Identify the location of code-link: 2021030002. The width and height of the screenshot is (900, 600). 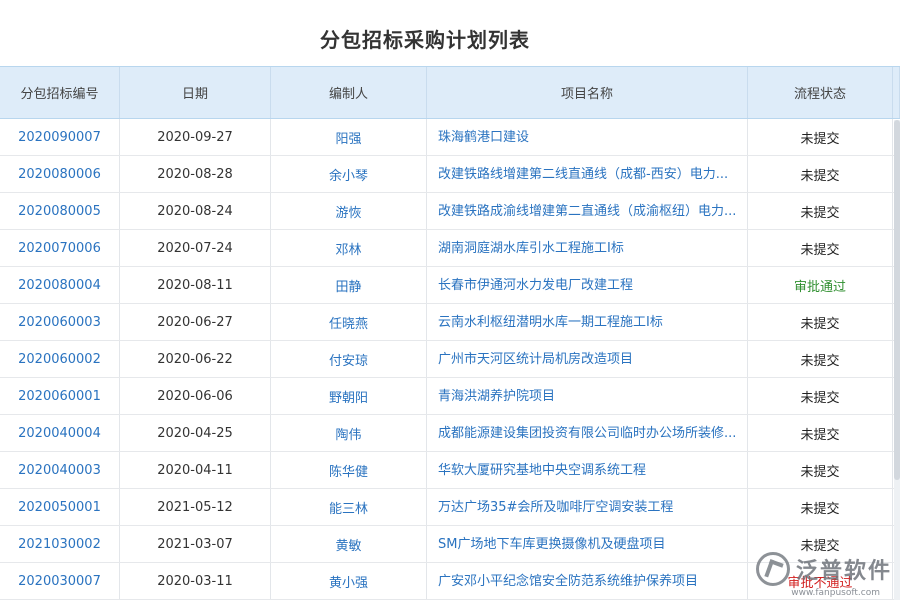
(60, 544).